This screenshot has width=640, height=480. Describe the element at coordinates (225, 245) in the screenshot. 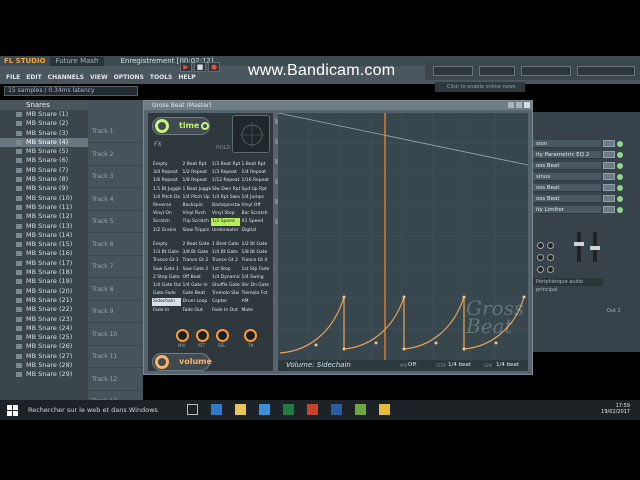

I see `volume-preset: 1 Beat Gate` at that location.